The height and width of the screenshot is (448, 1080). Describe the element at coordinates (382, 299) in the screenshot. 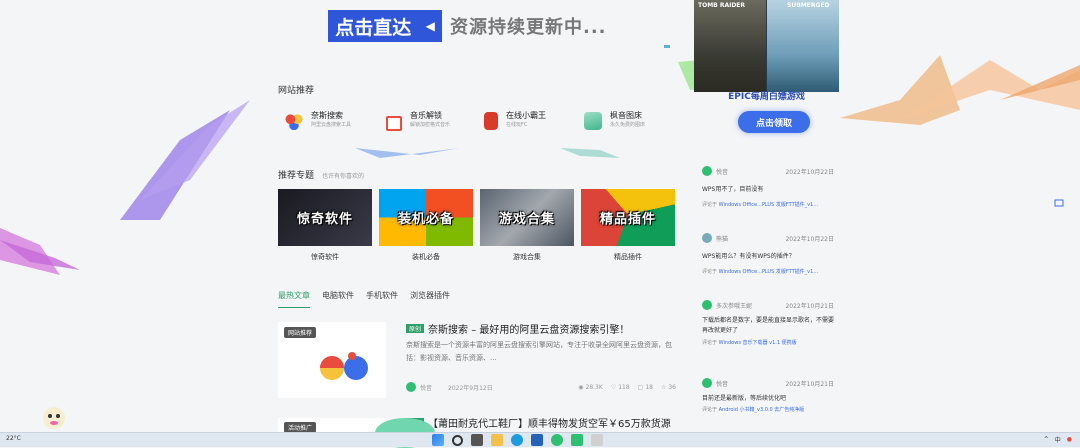

I see `tab-mobile-software: 手机软件` at that location.